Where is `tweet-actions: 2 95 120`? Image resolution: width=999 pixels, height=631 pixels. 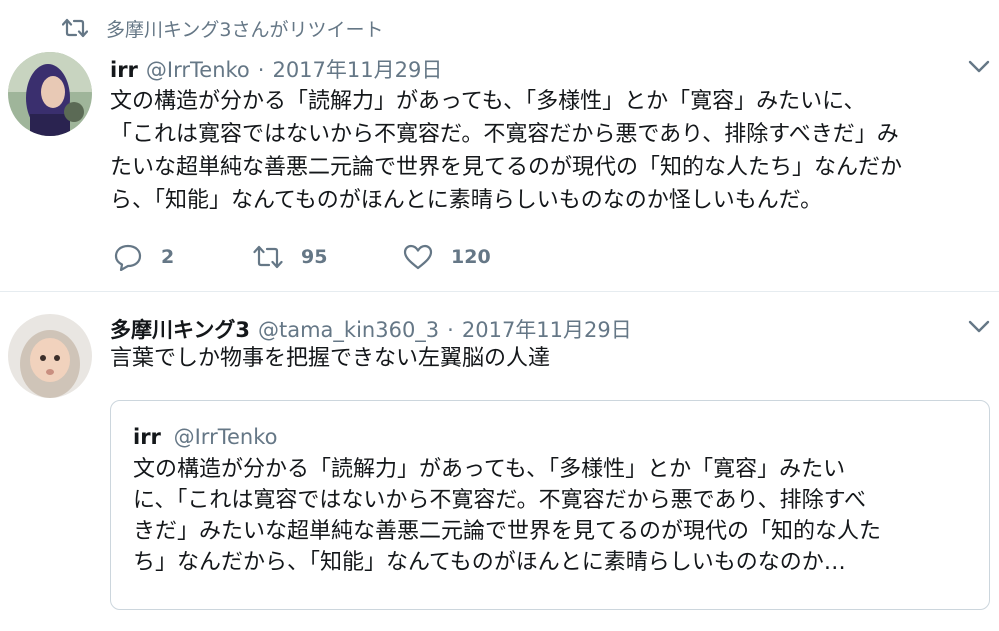 tweet-actions: 2 95 120 is located at coordinates (302, 257).